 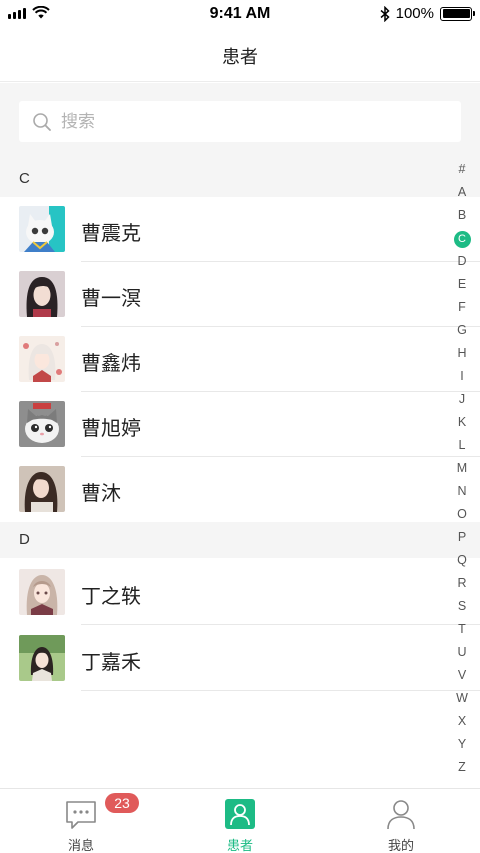 What do you see at coordinates (111, 234) in the screenshot?
I see `contact-name: 曹震克` at bounding box center [111, 234].